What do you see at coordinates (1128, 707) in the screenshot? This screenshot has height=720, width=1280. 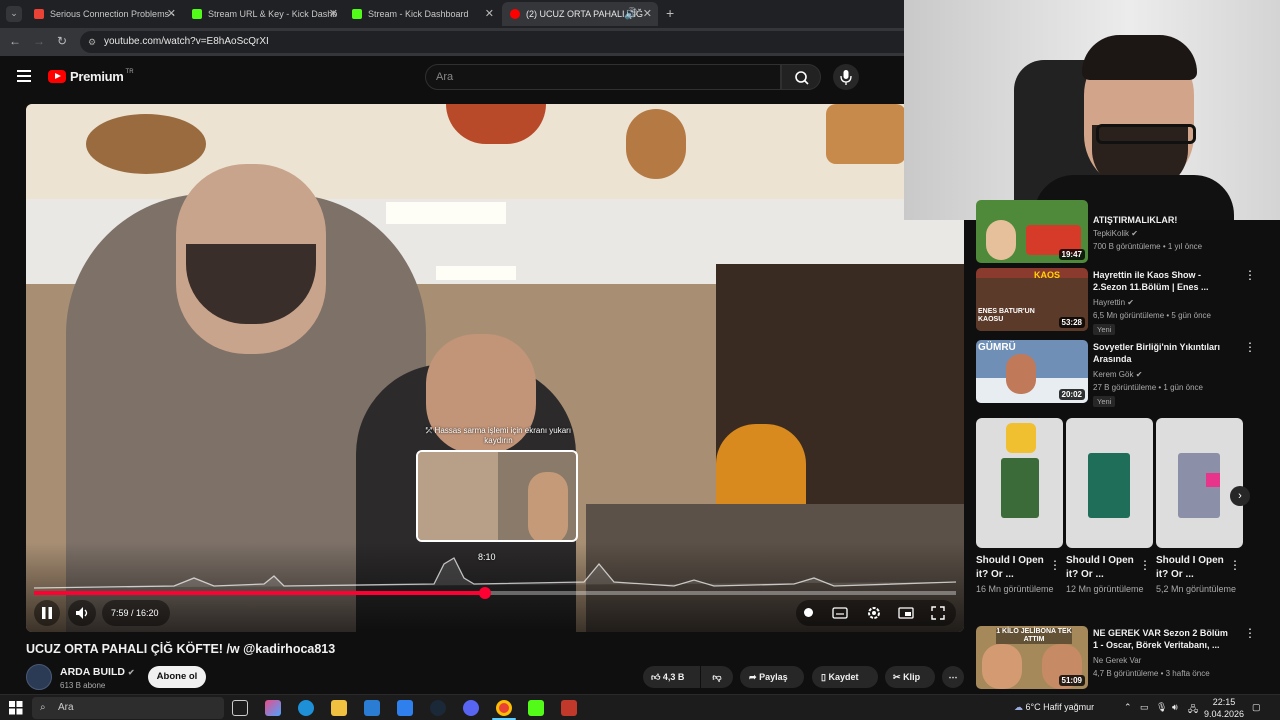 I see `tray-chevron-icon: ⌃` at bounding box center [1128, 707].